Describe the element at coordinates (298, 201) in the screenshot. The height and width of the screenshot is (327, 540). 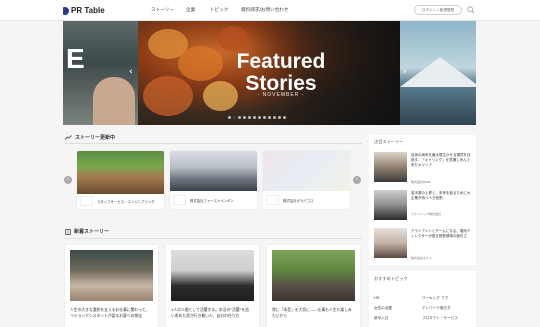
I see `company-name: 株式会社ガラパゴス` at that location.